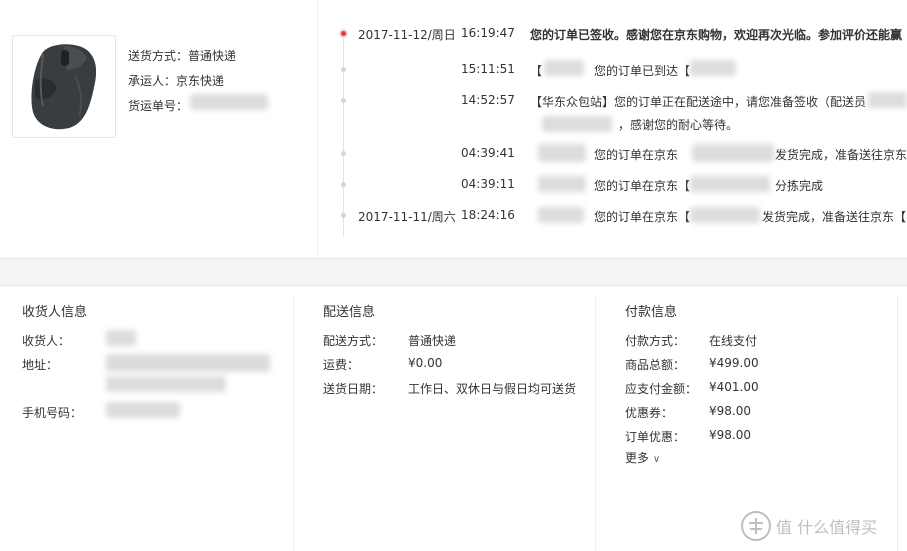 This screenshot has height=551, width=907. I want to click on redacted-name, so click(121, 338).